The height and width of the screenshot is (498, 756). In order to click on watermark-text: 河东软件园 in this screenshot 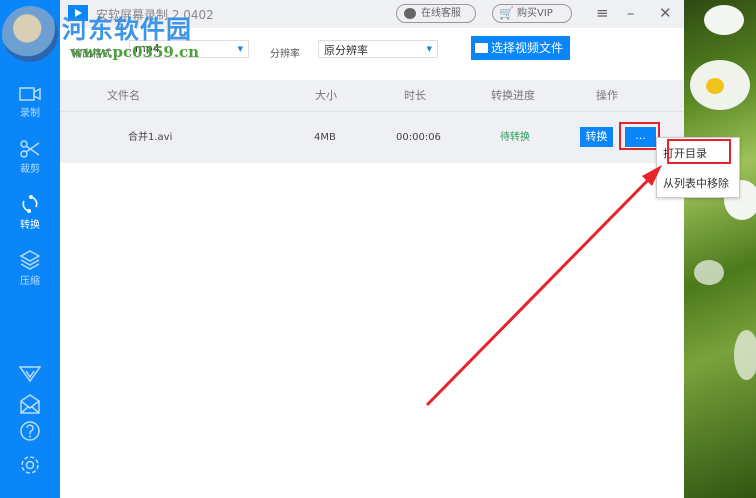, I will do `click(127, 29)`.